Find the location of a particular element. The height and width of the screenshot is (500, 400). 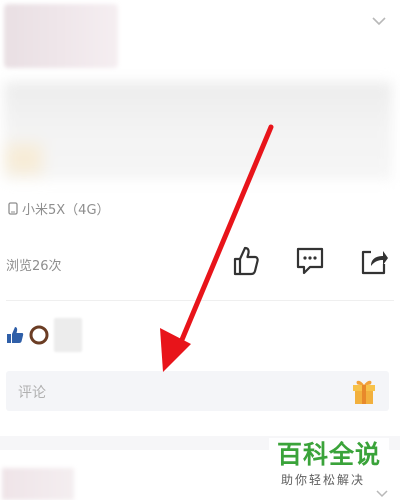

thumbs-up-icon is located at coordinates (246, 261).